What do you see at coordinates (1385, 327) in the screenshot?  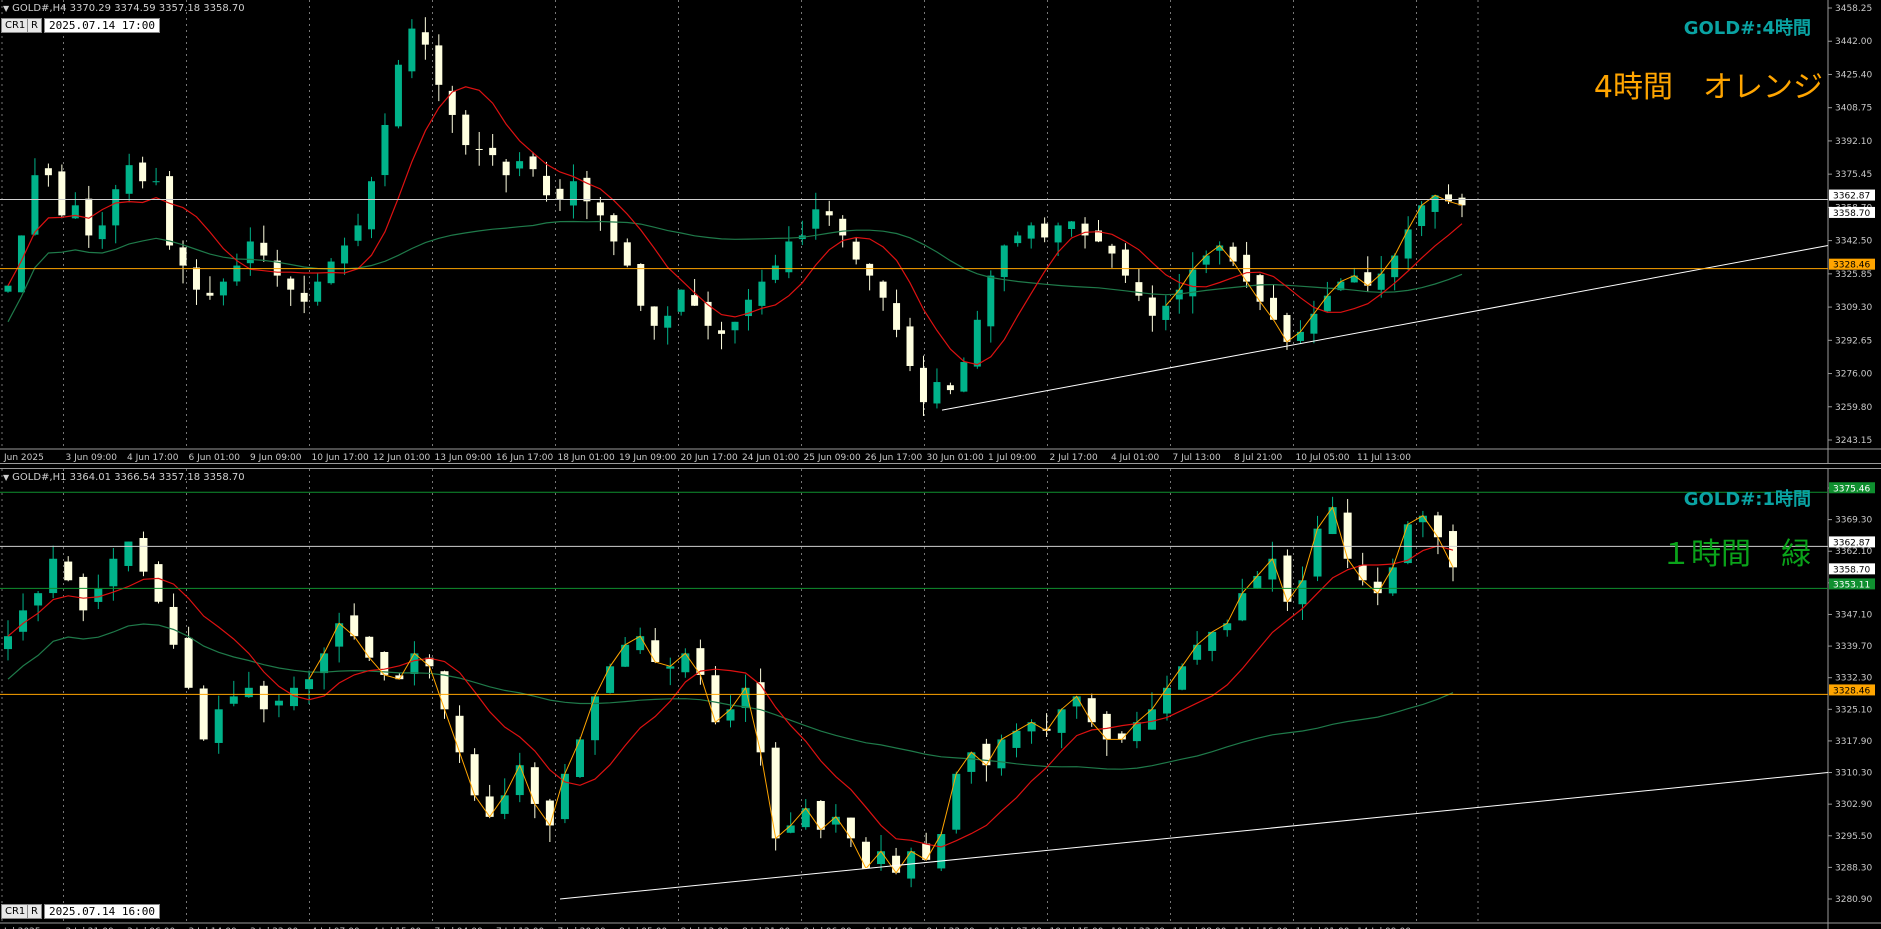 I see `h4-trendline` at bounding box center [1385, 327].